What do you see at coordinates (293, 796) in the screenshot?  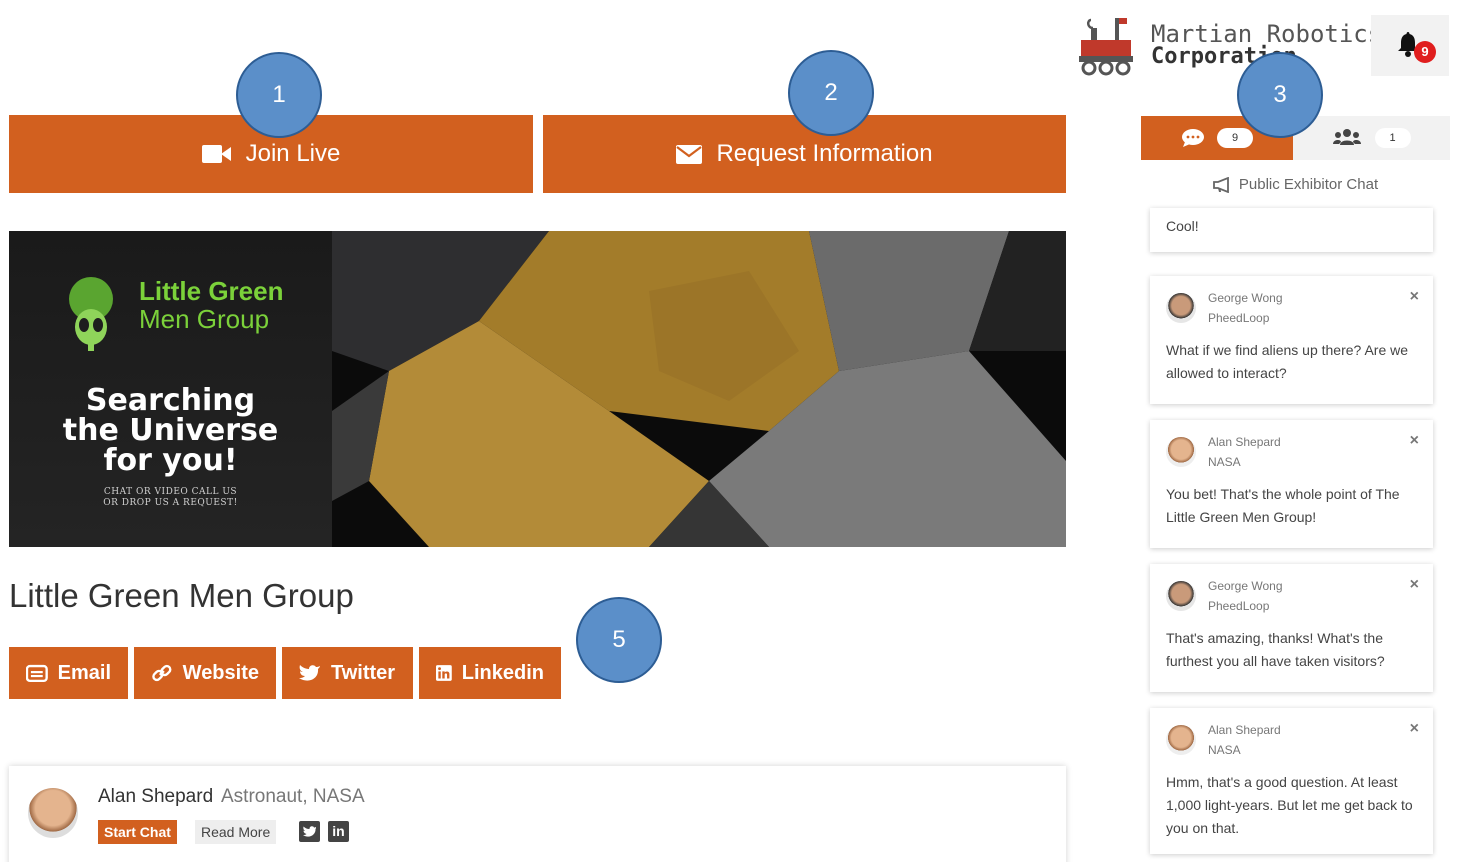 I see `rep-role: Astronaut, NASA` at bounding box center [293, 796].